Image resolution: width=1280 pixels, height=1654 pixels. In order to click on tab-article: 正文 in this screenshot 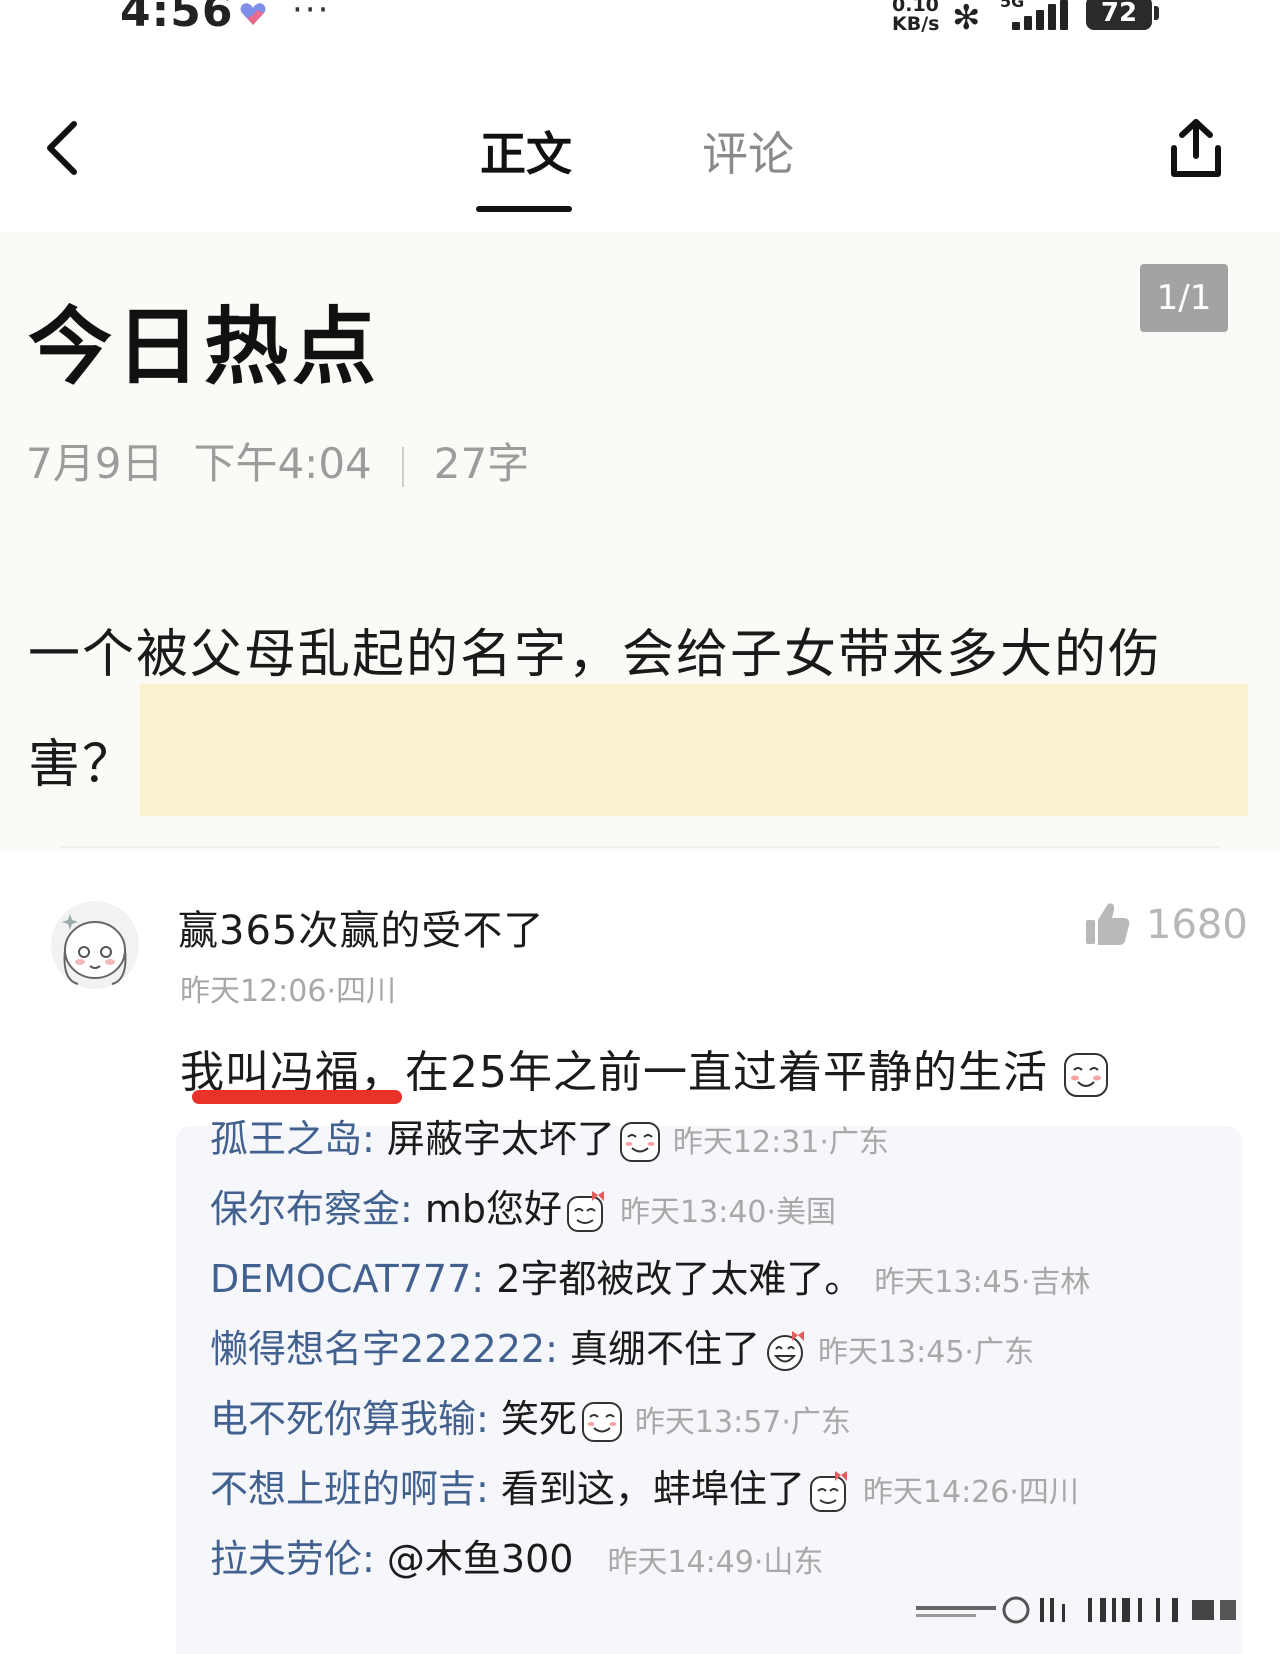, I will do `click(526, 151)`.